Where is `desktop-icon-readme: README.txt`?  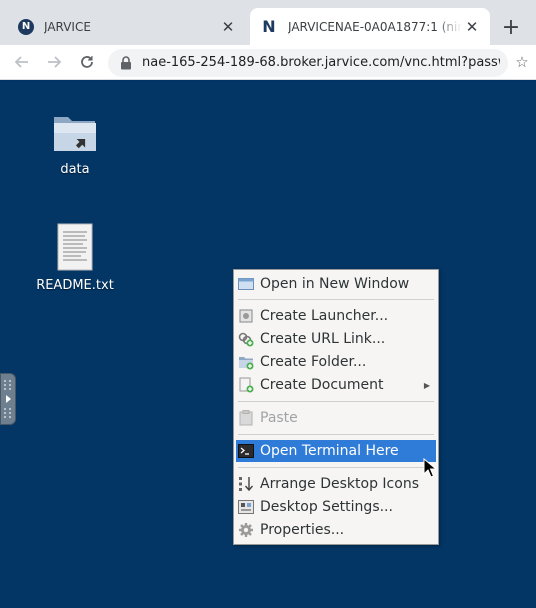 desktop-icon-readme: README.txt is located at coordinates (75, 258).